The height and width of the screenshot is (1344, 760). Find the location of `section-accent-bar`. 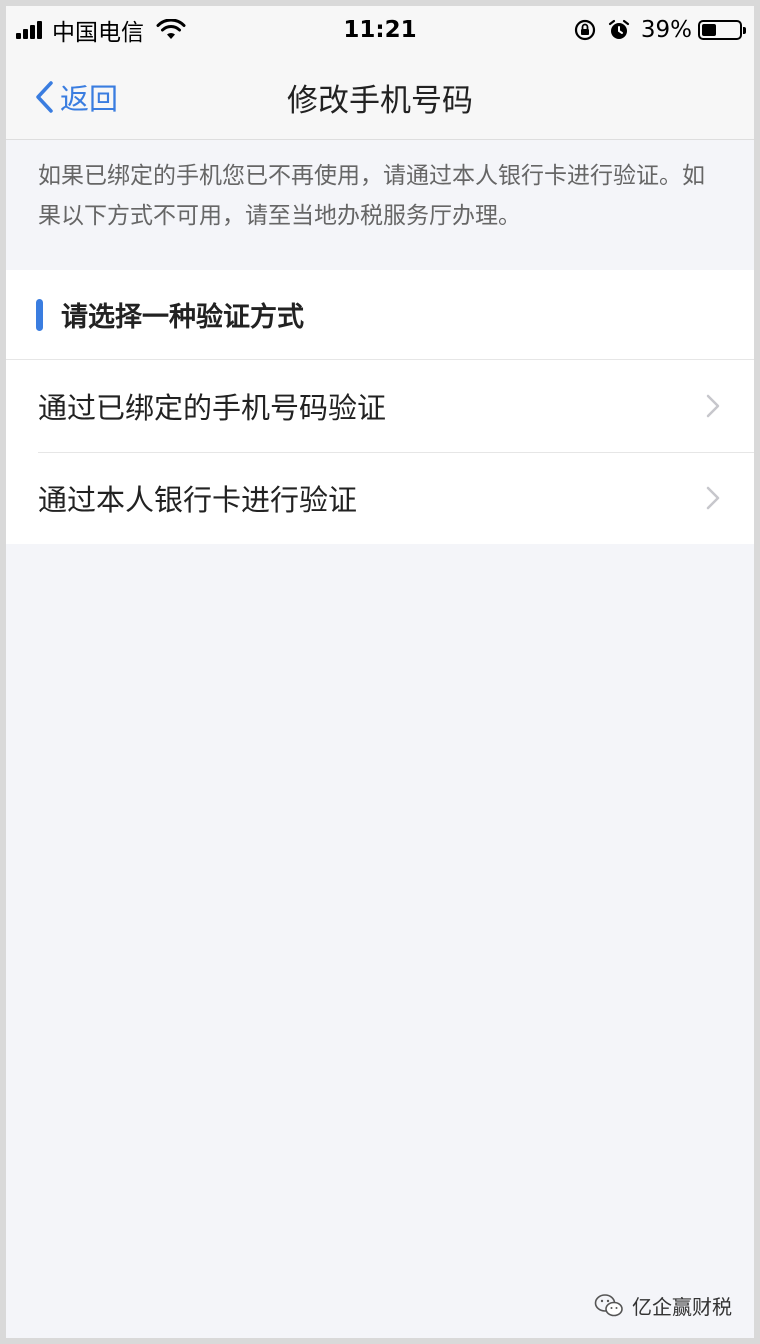

section-accent-bar is located at coordinates (39, 314).